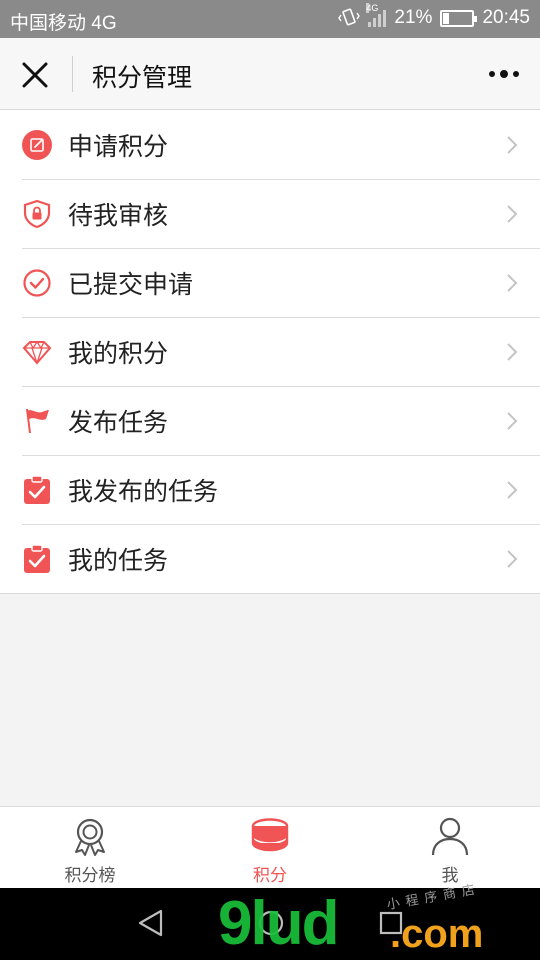 The image size is (540, 960). Describe the element at coordinates (151, 923) in the screenshot. I see `back-icon` at that location.